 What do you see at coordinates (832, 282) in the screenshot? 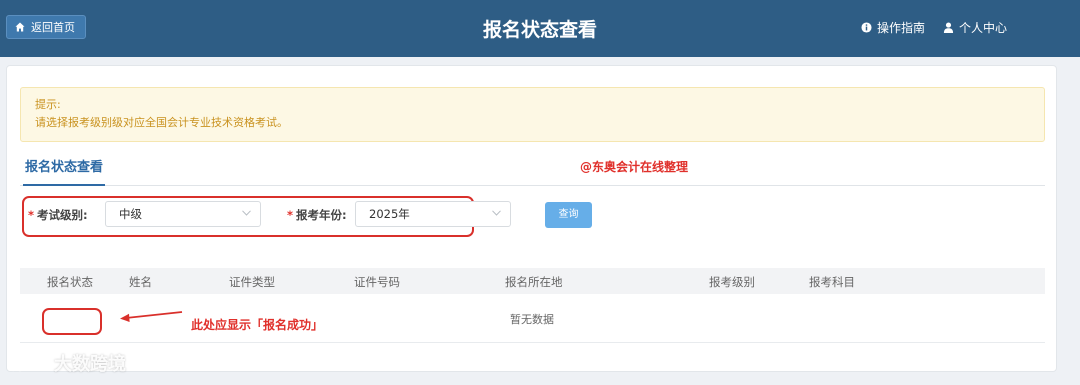
I see `column-header-subjects: 报考科目` at bounding box center [832, 282].